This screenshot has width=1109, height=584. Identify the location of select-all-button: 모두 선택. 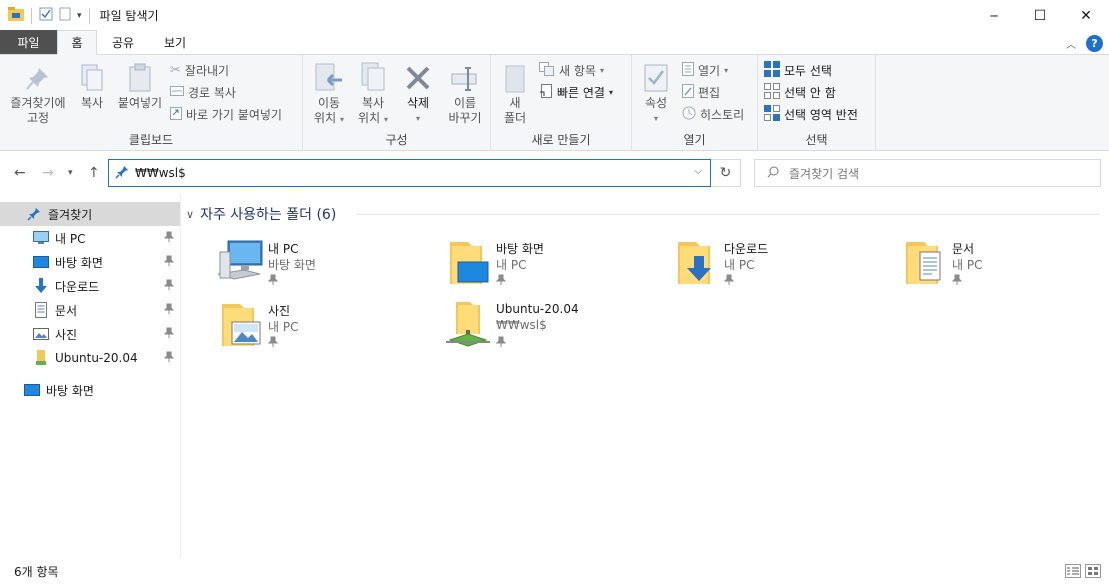
(798, 70).